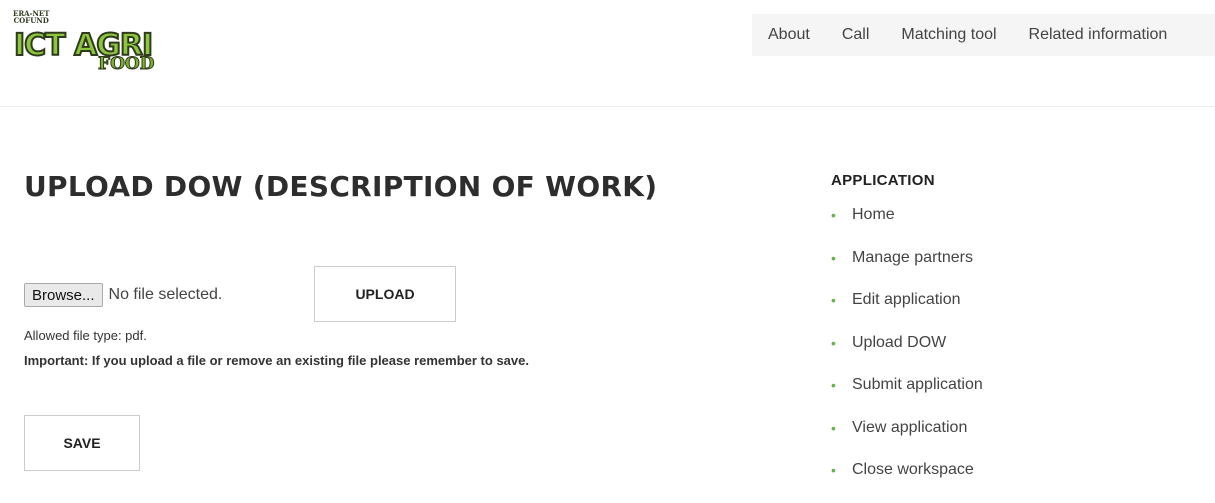  I want to click on sidebar-item-manage-partners: • Manage partners, so click(907, 269).